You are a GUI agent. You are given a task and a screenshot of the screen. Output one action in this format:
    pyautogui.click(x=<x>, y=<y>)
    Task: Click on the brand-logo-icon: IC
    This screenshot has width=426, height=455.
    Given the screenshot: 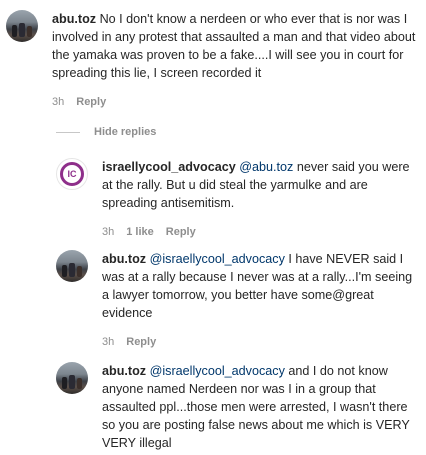 What is the action you would take?
    pyautogui.click(x=72, y=174)
    